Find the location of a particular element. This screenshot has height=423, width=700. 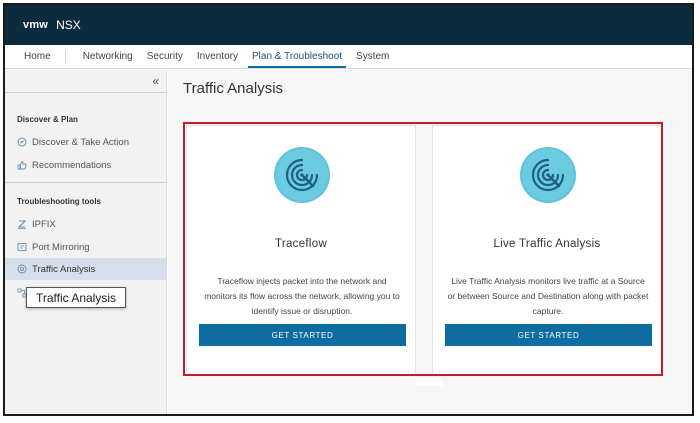

tab-plan-troubleshoot-label: Plan & Troubleshoot is located at coordinates (297, 56).